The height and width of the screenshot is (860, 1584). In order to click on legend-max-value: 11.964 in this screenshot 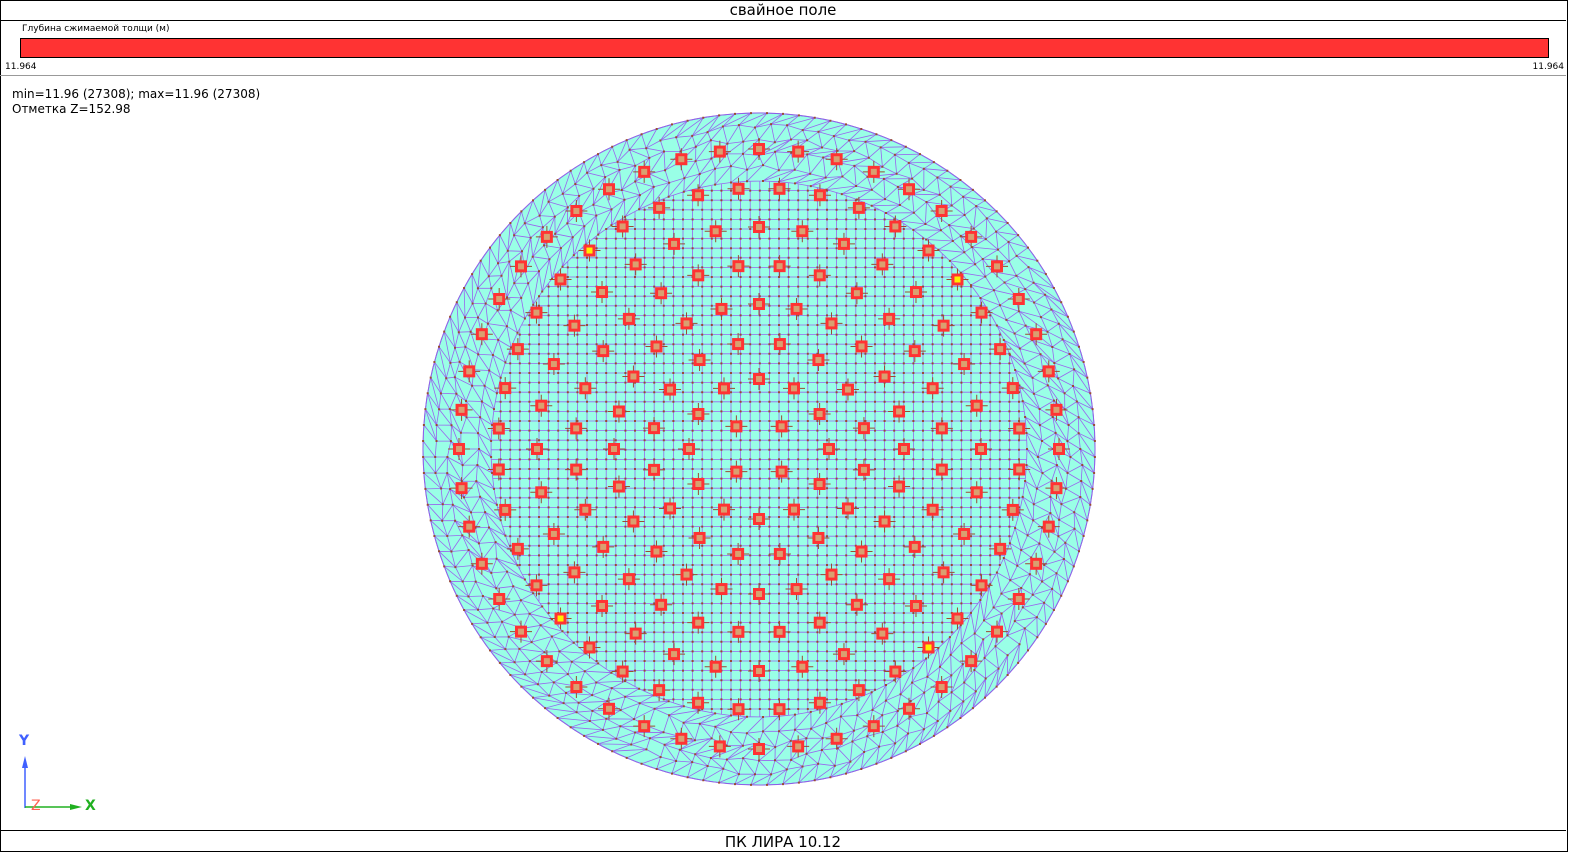, I will do `click(1548, 67)`.